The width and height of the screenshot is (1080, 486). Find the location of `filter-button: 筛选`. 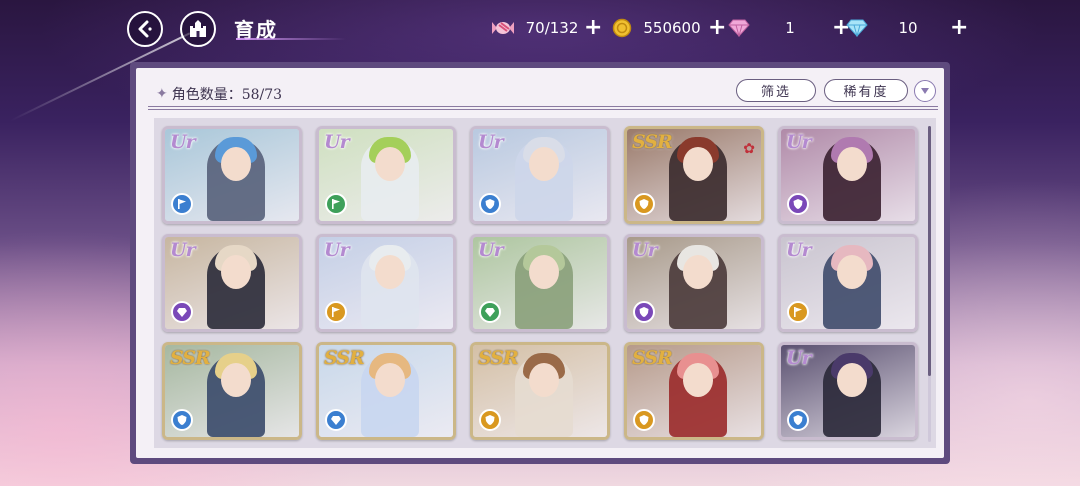

filter-button: 筛选 is located at coordinates (776, 90).